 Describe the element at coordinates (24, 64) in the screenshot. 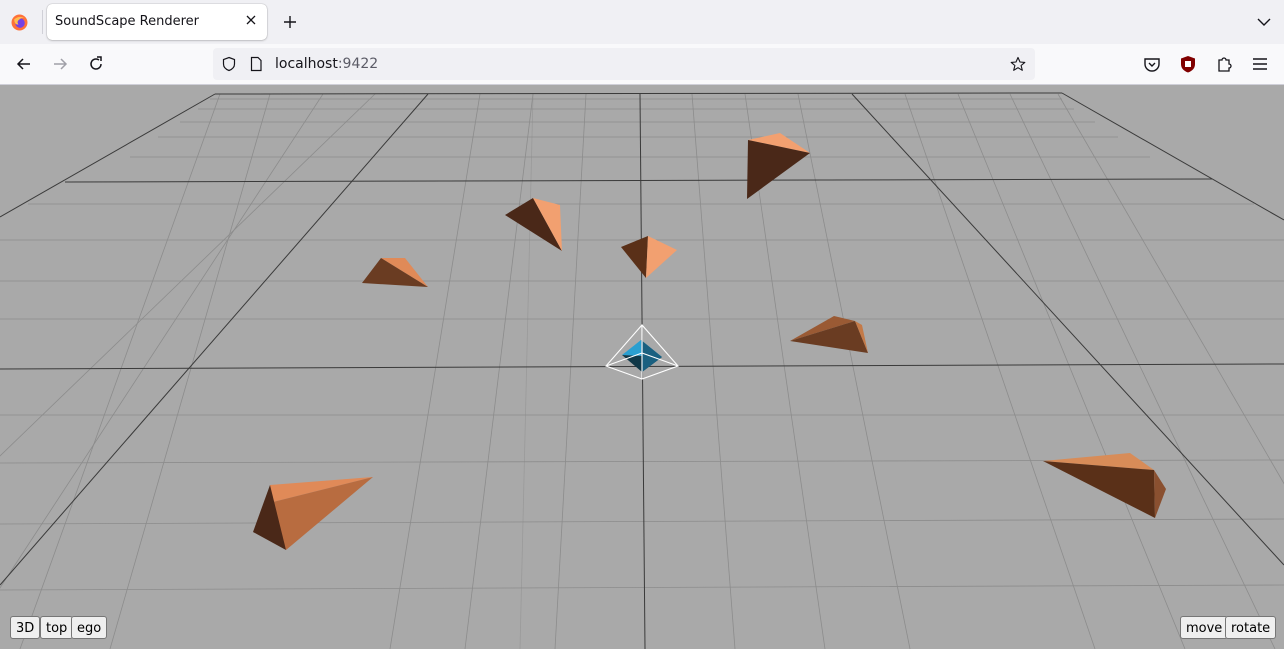

I see `back-arrow-icon` at that location.